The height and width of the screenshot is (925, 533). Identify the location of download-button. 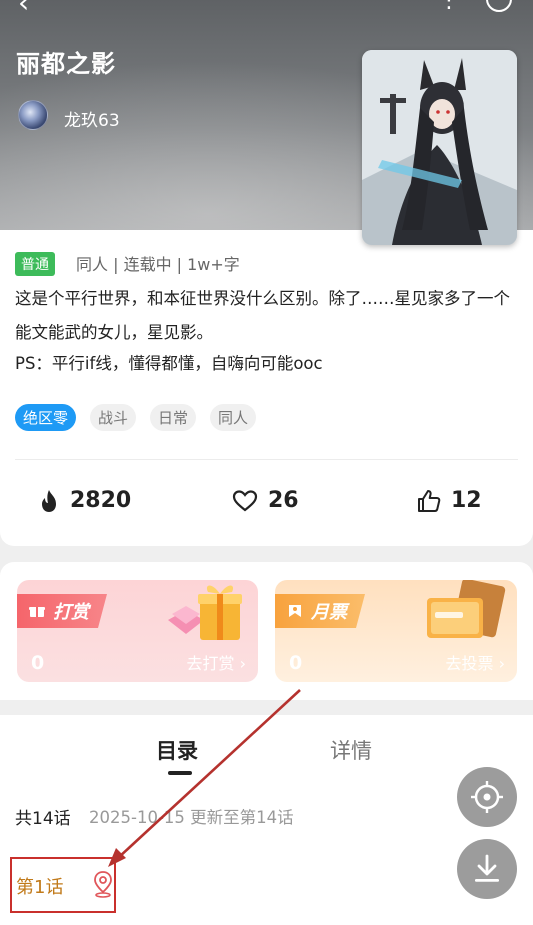
(487, 869).